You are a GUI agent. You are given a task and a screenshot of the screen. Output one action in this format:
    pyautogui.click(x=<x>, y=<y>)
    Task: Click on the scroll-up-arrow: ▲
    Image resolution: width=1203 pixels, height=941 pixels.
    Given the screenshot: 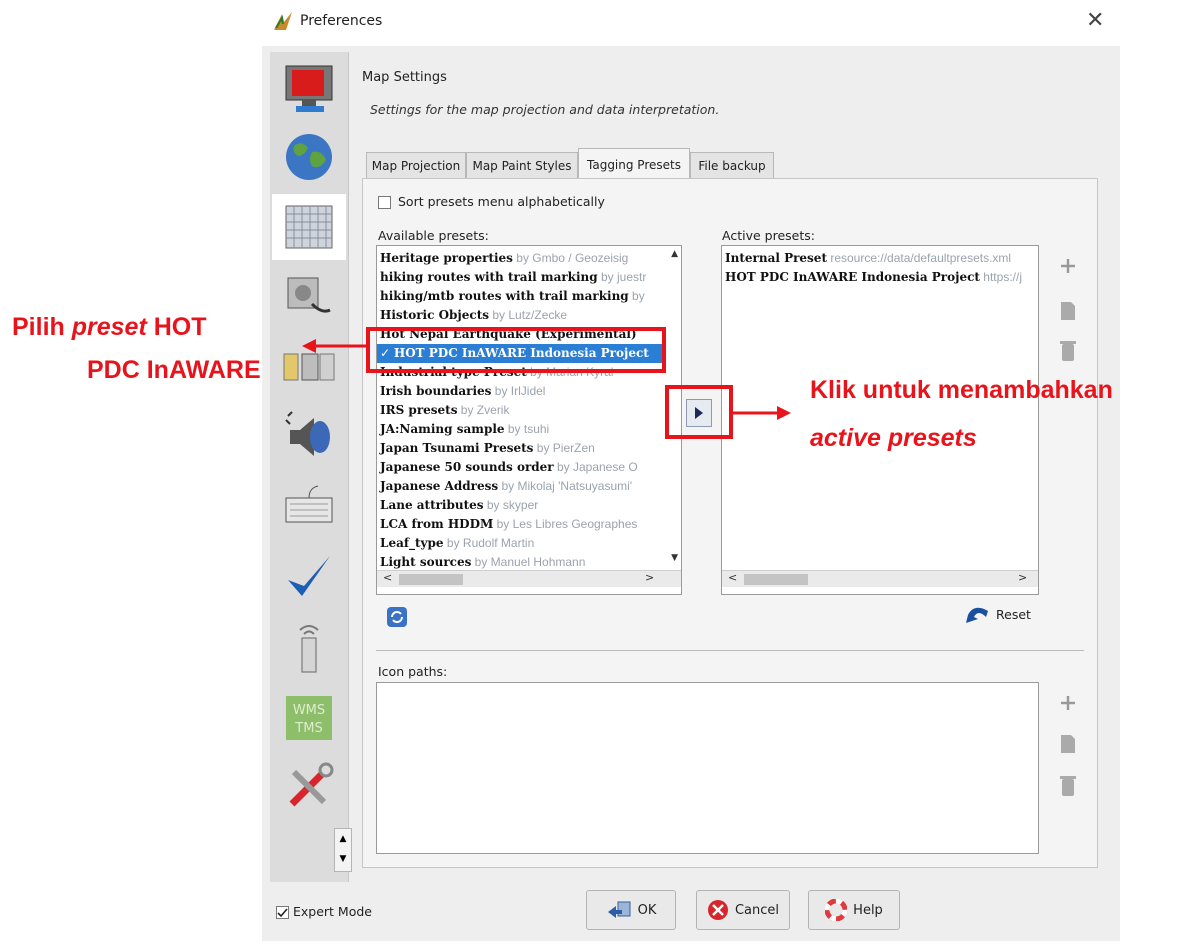 What is the action you would take?
    pyautogui.click(x=674, y=254)
    